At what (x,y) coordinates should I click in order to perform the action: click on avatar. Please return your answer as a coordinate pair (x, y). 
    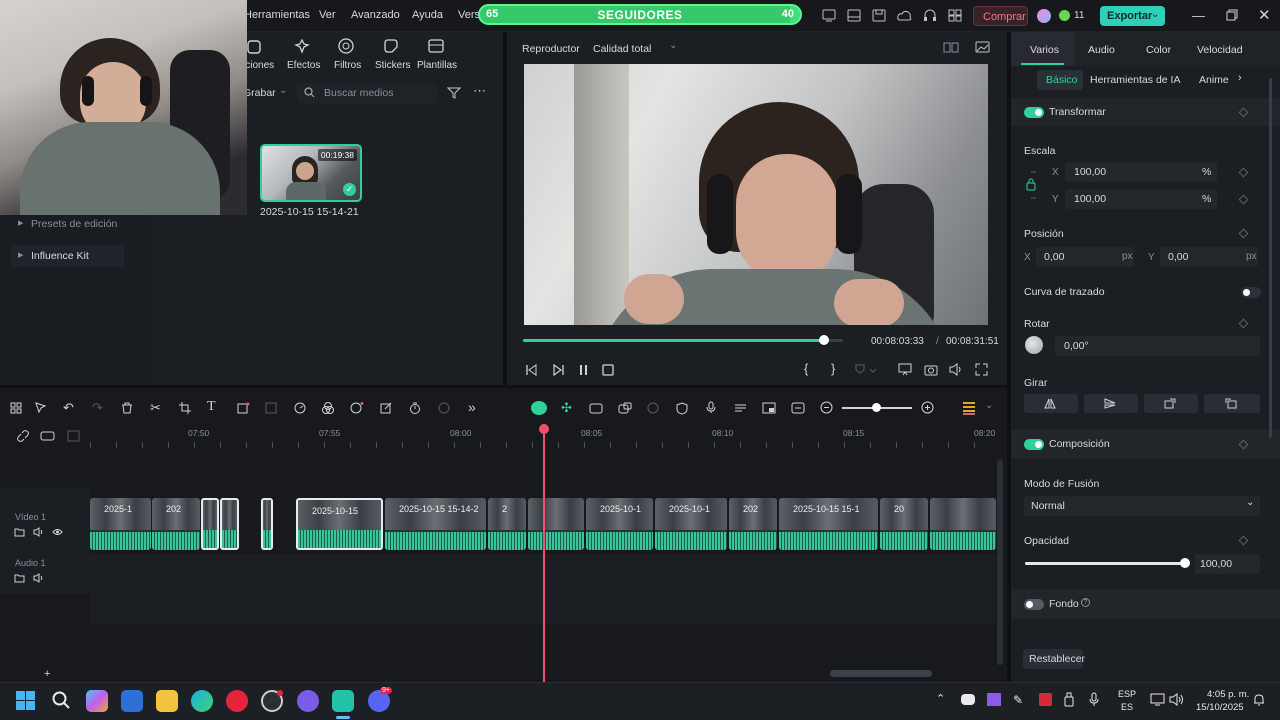
    Looking at the image, I should click on (1044, 16).